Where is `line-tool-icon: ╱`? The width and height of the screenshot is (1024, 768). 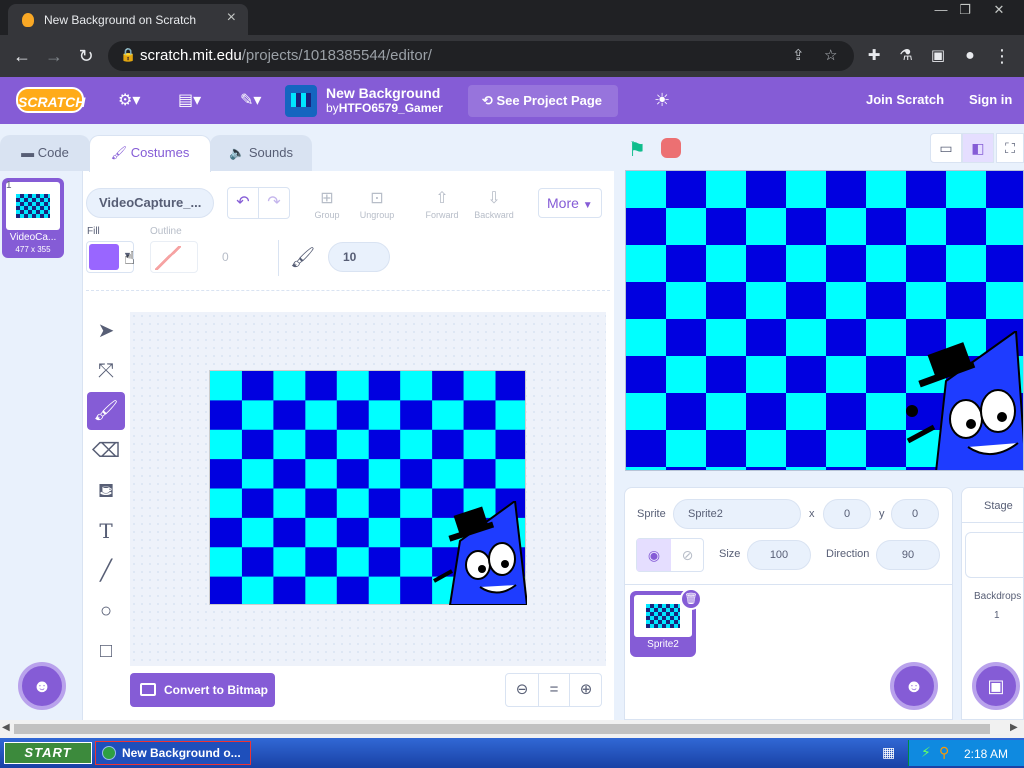
line-tool-icon: ╱ is located at coordinates (106, 571).